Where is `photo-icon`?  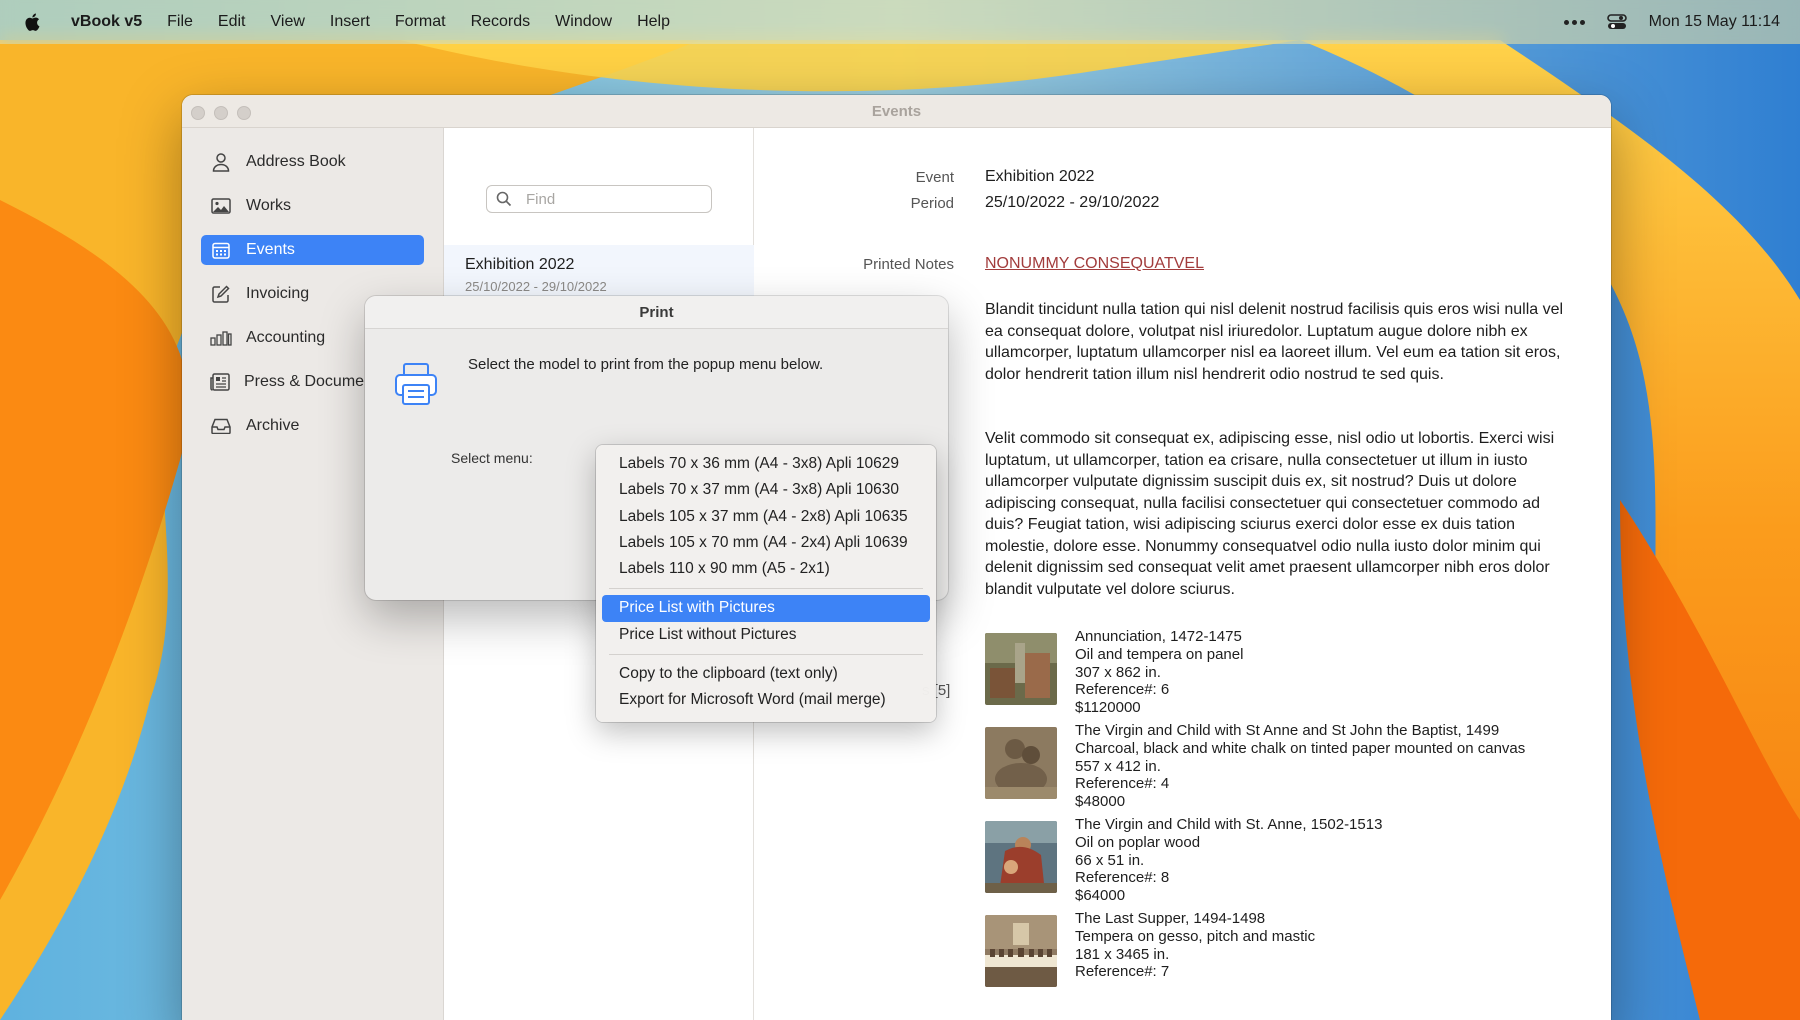 photo-icon is located at coordinates (221, 206).